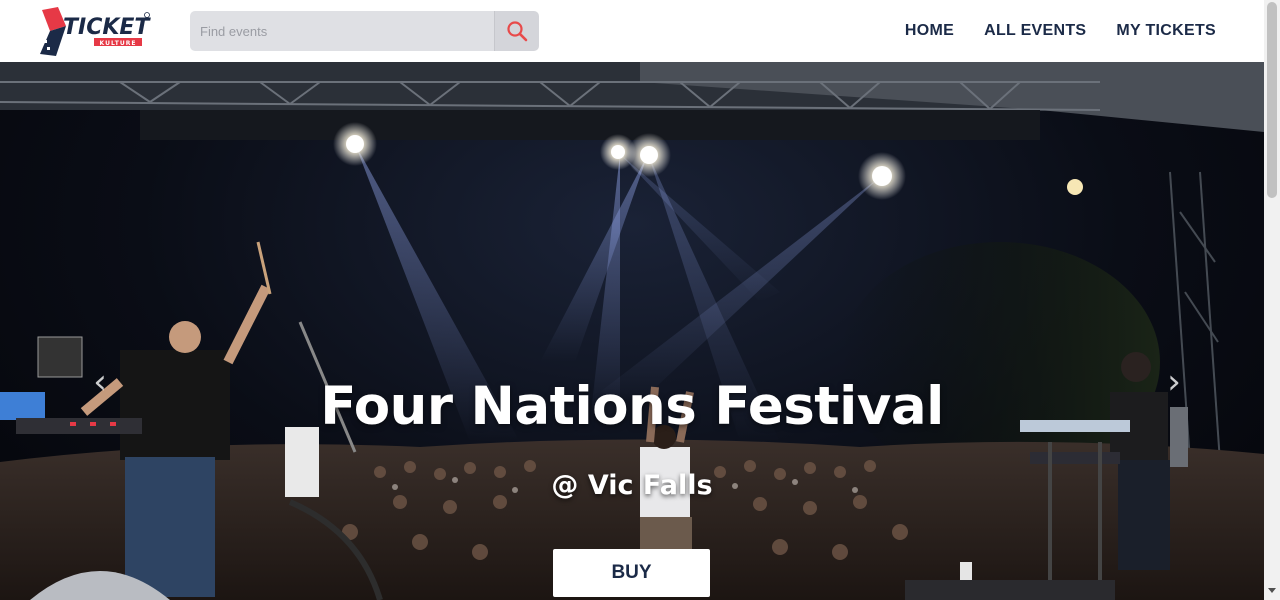 This screenshot has height=600, width=1280. I want to click on search-icon, so click(517, 31).